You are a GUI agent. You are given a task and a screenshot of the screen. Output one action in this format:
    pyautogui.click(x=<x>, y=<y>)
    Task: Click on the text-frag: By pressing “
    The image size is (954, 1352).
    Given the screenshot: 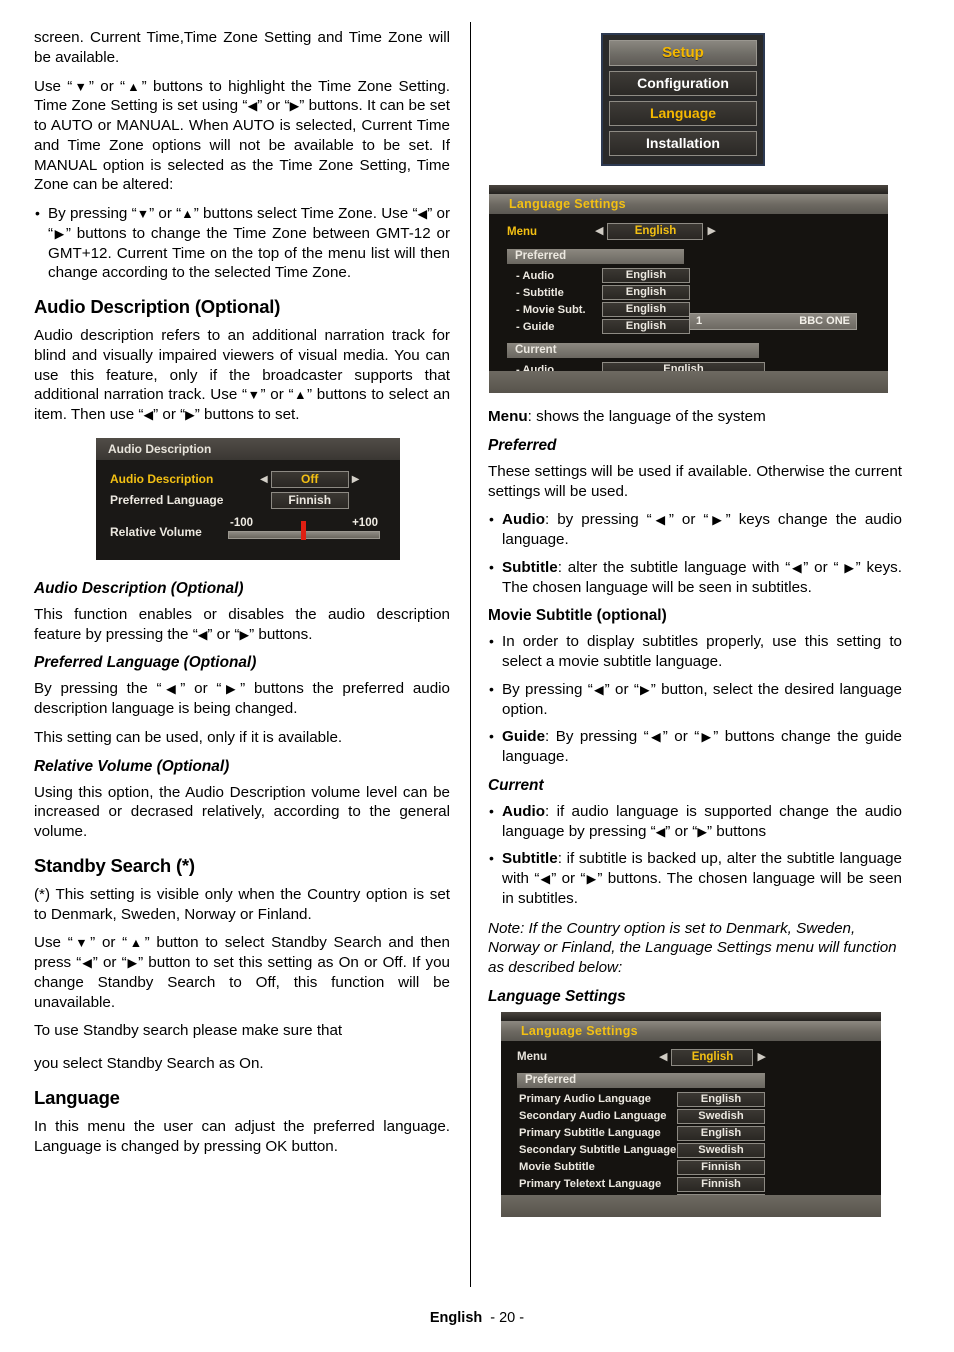 What is the action you would take?
    pyautogui.click(x=92, y=213)
    